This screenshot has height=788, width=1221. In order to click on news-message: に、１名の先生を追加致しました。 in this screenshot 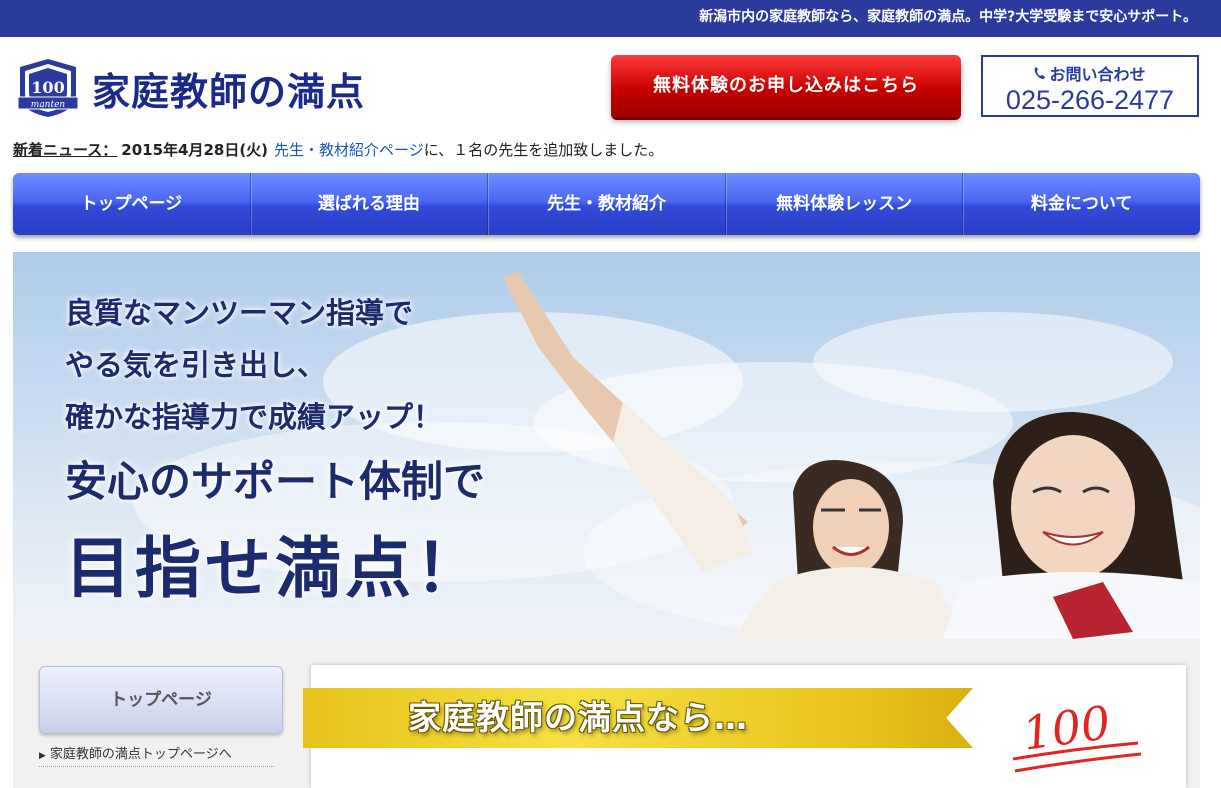, I will do `click(543, 150)`.